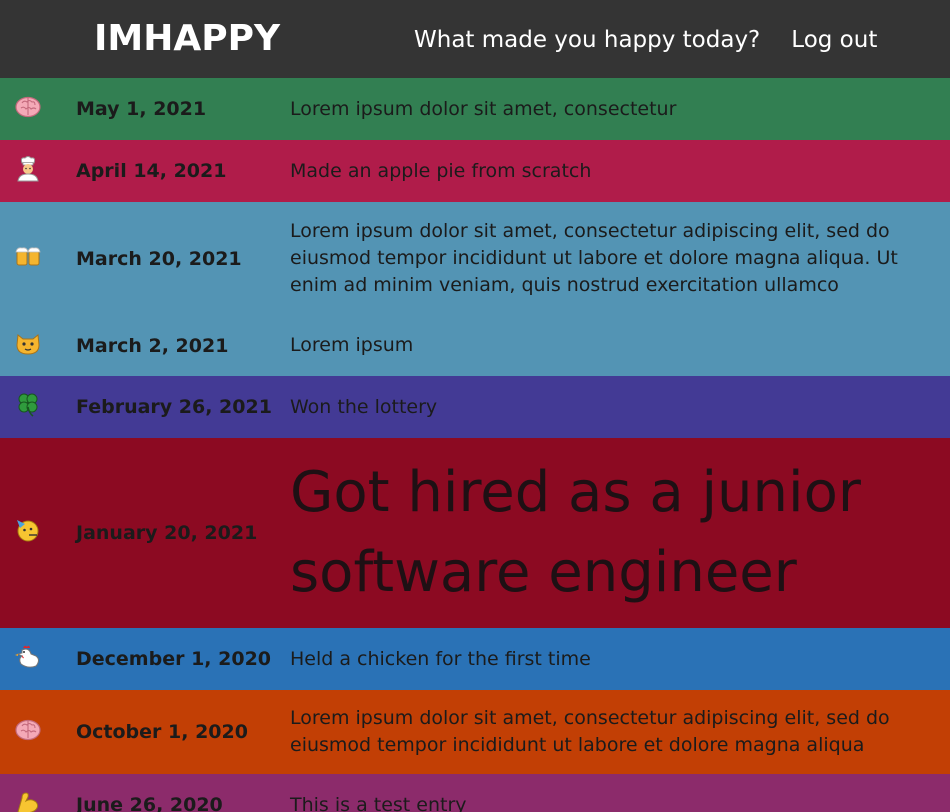 This screenshot has width=950, height=812. What do you see at coordinates (141, 109) in the screenshot?
I see `entry-date: May 1, 2021` at bounding box center [141, 109].